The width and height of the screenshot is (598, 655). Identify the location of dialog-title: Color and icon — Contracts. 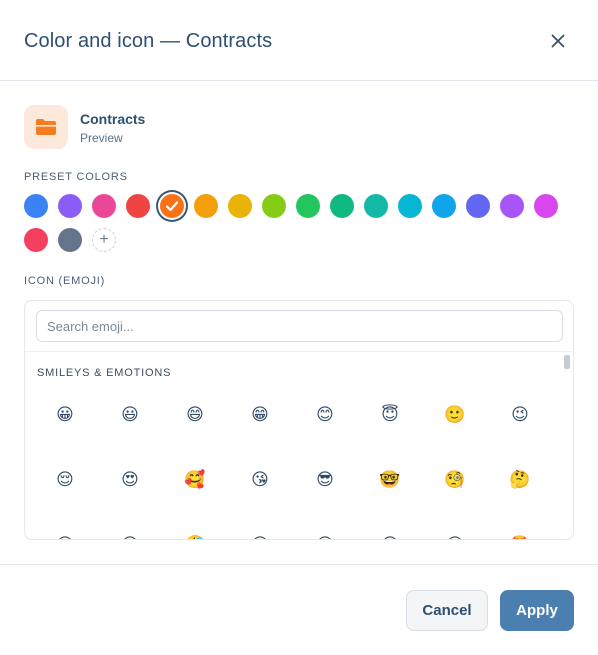
(148, 41).